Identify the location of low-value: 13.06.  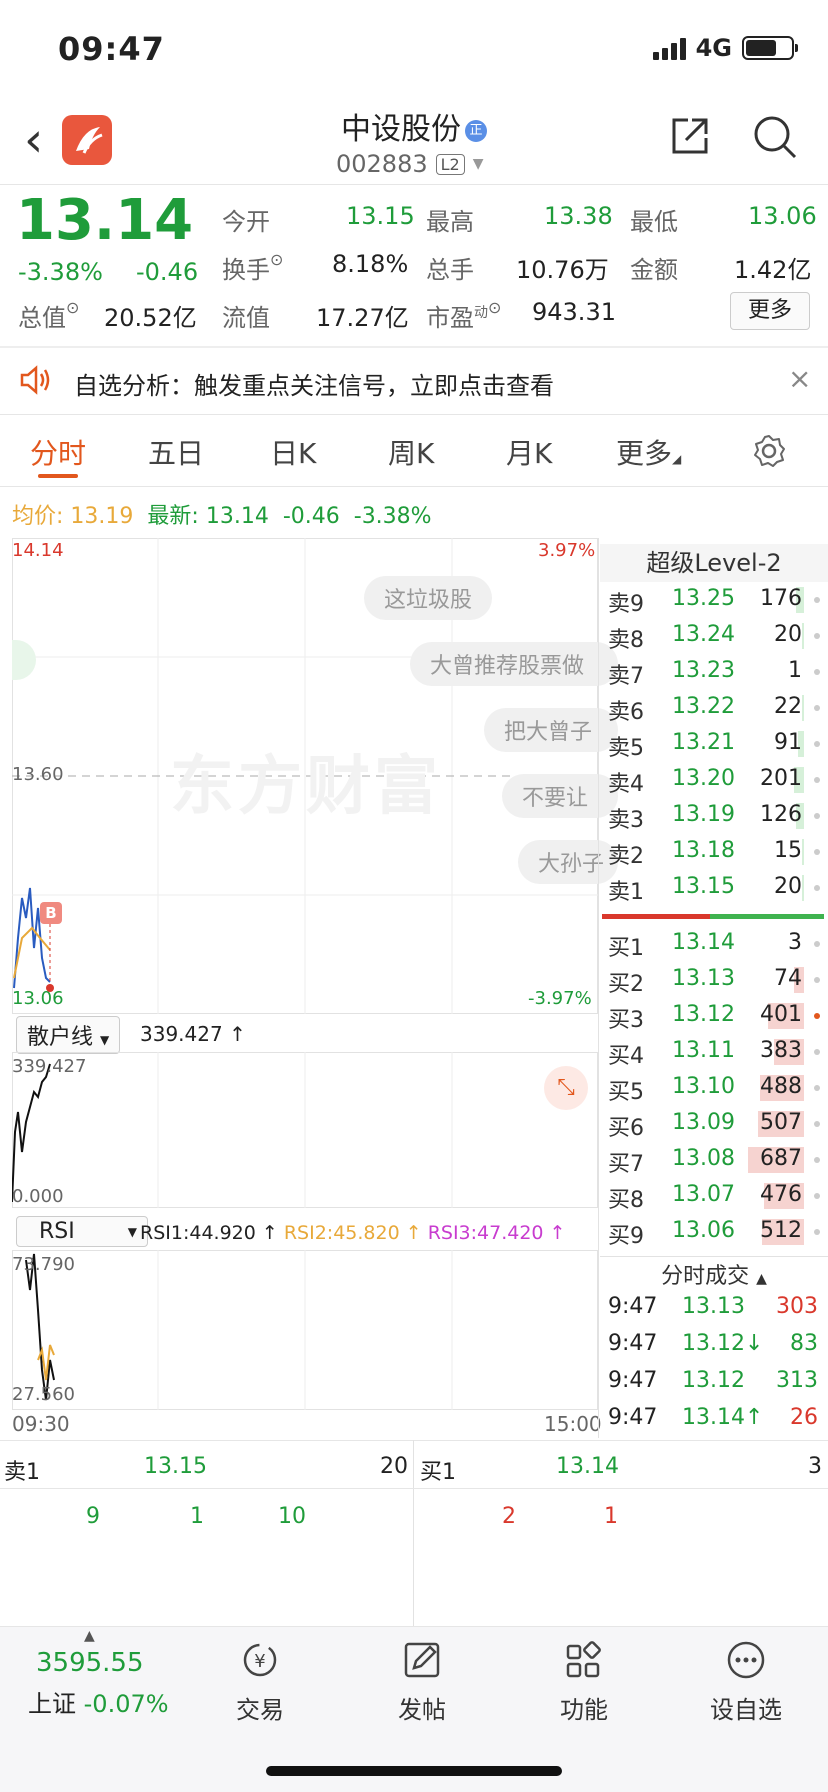
(782, 216).